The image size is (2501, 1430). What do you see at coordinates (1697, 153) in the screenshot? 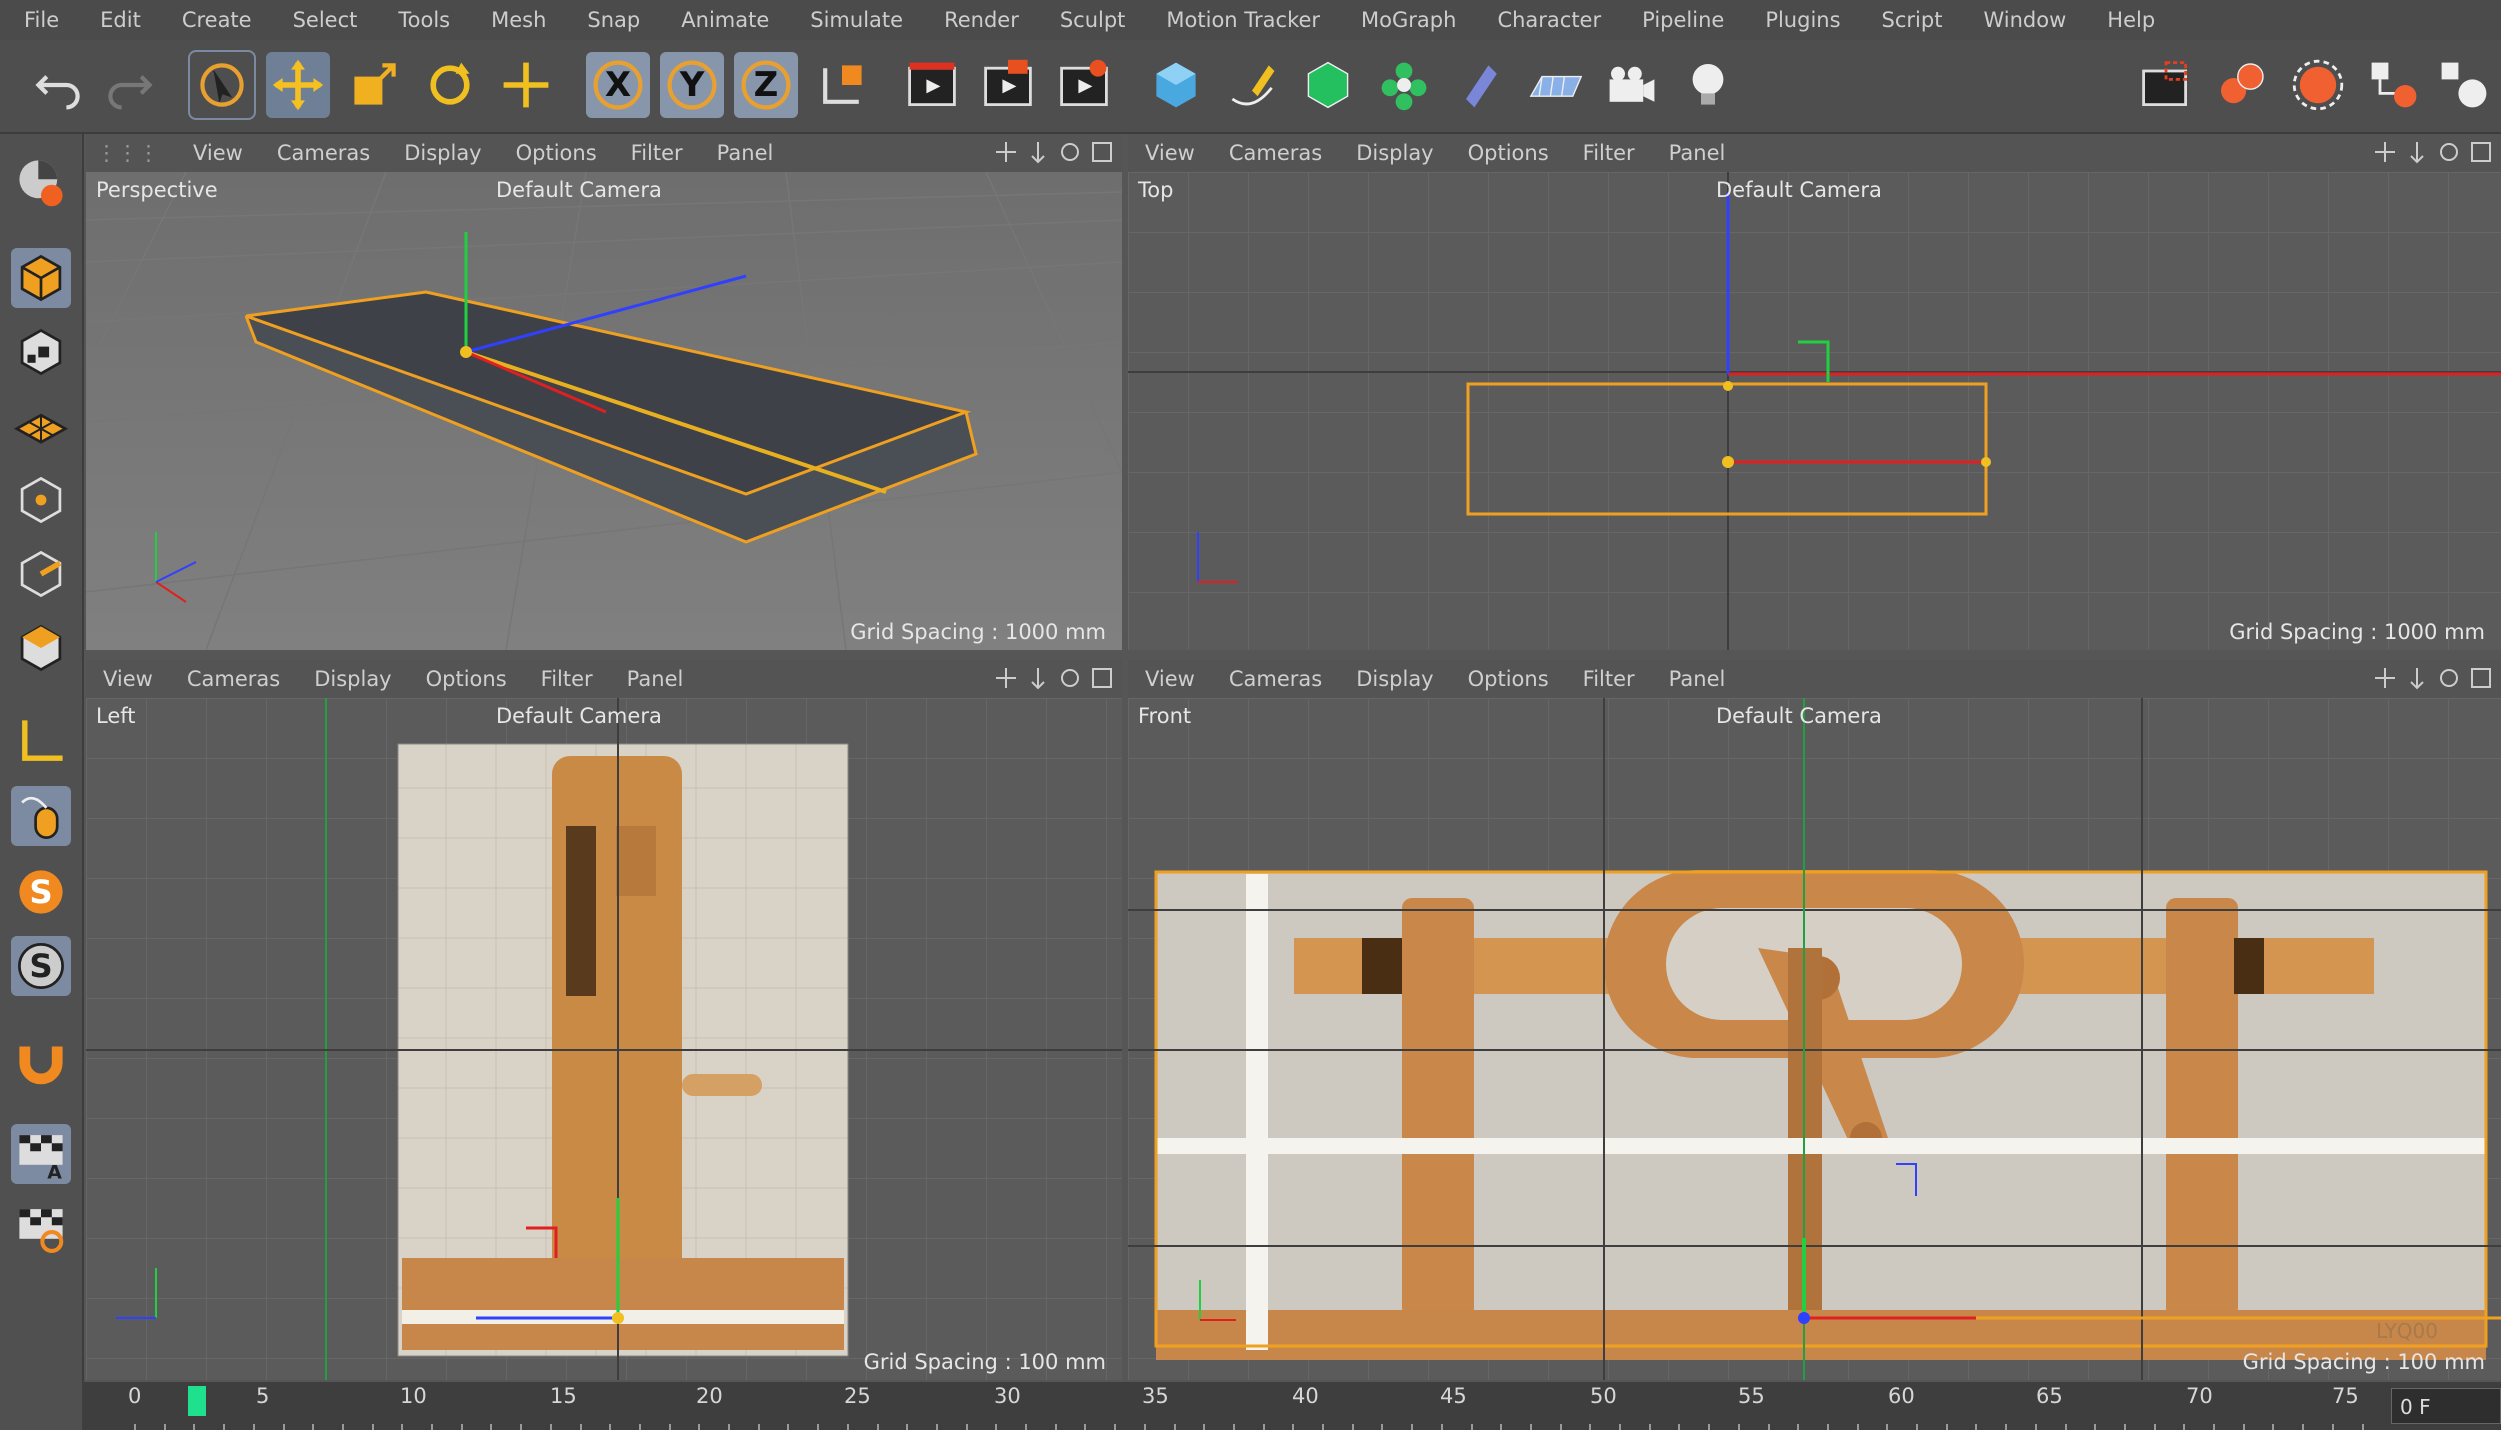
I see `top-menu-panel: Panel` at bounding box center [1697, 153].